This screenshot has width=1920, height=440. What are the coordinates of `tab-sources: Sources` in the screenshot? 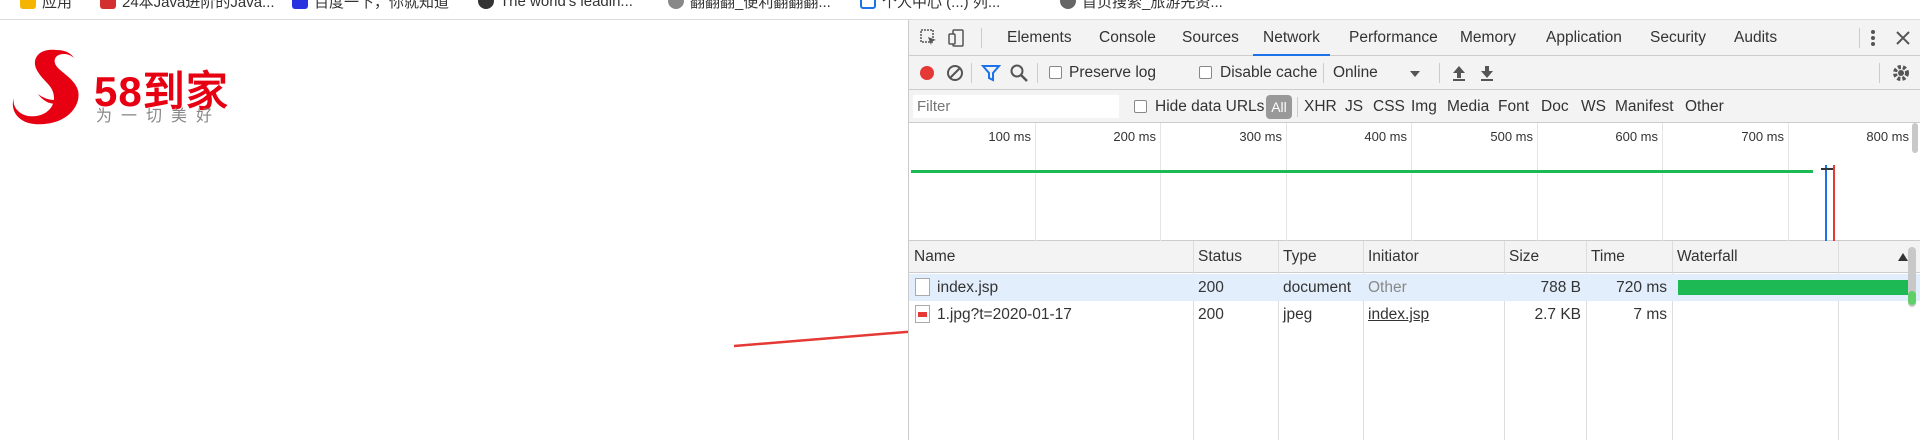 It's located at (1210, 38).